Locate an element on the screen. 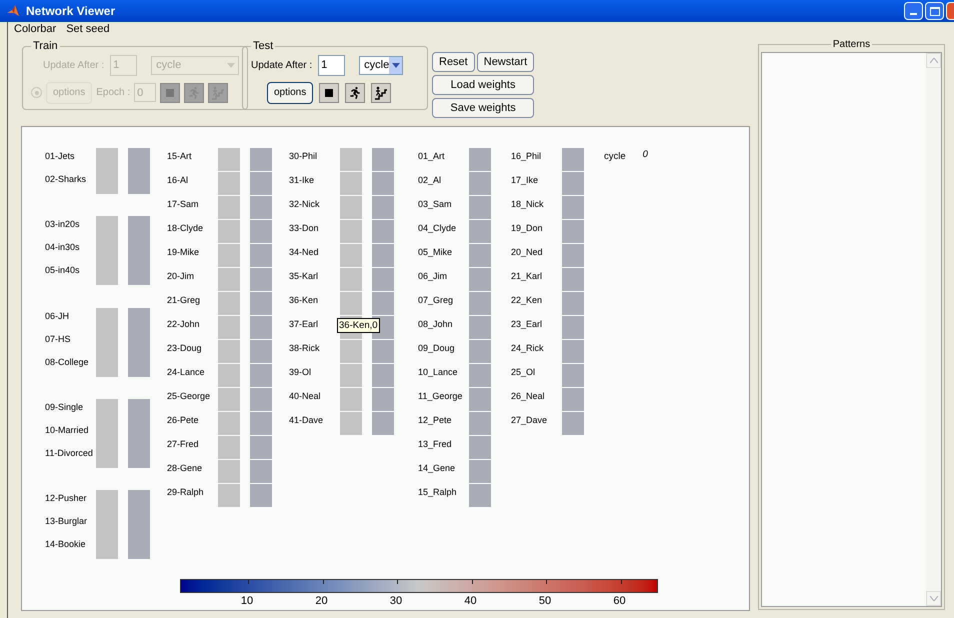  unit-label: 22-John is located at coordinates (184, 324).